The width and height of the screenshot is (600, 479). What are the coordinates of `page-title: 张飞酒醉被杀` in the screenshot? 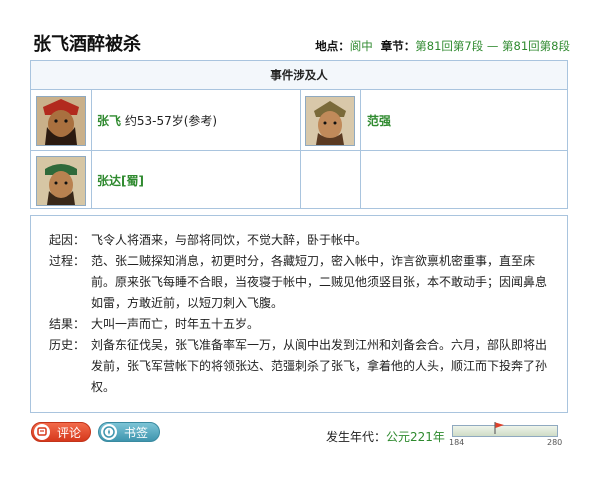 It's located at (87, 44).